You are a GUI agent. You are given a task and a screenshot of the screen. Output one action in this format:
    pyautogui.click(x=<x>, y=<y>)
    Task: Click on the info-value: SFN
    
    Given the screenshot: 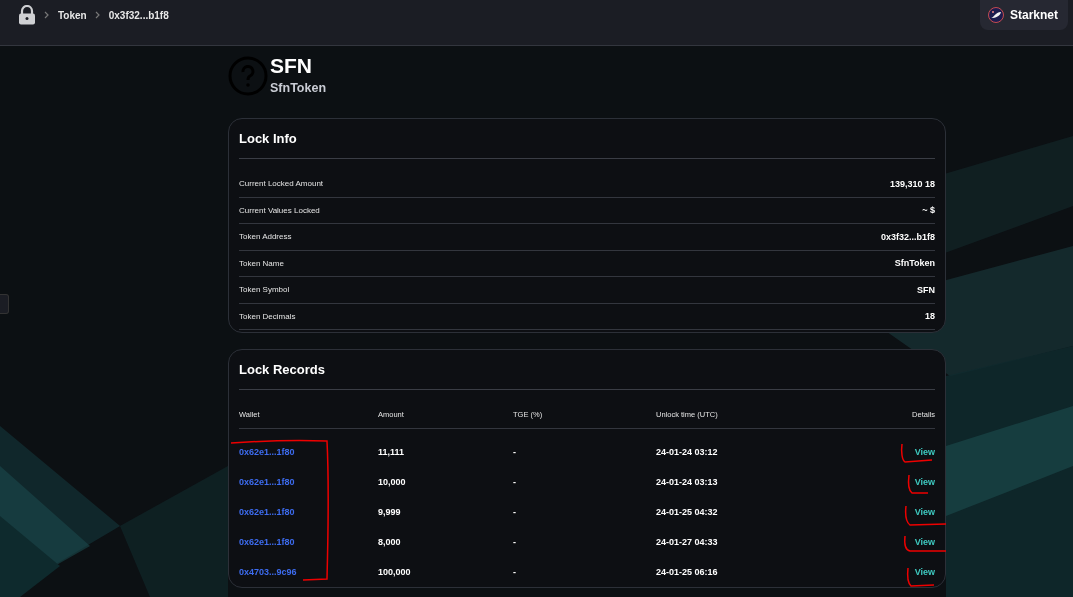 What is the action you would take?
    pyautogui.click(x=926, y=289)
    